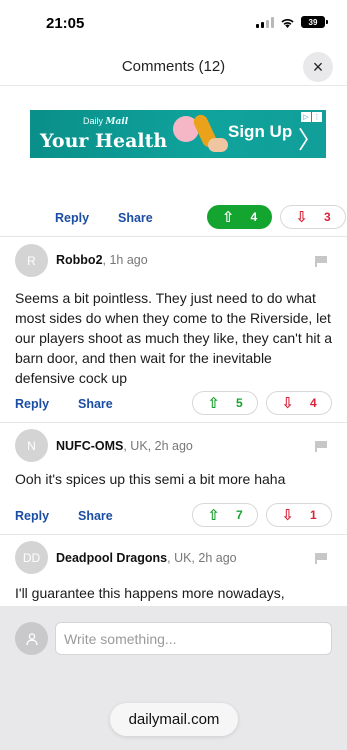  I want to click on ad-brand: Daily Mail, so click(105, 121).